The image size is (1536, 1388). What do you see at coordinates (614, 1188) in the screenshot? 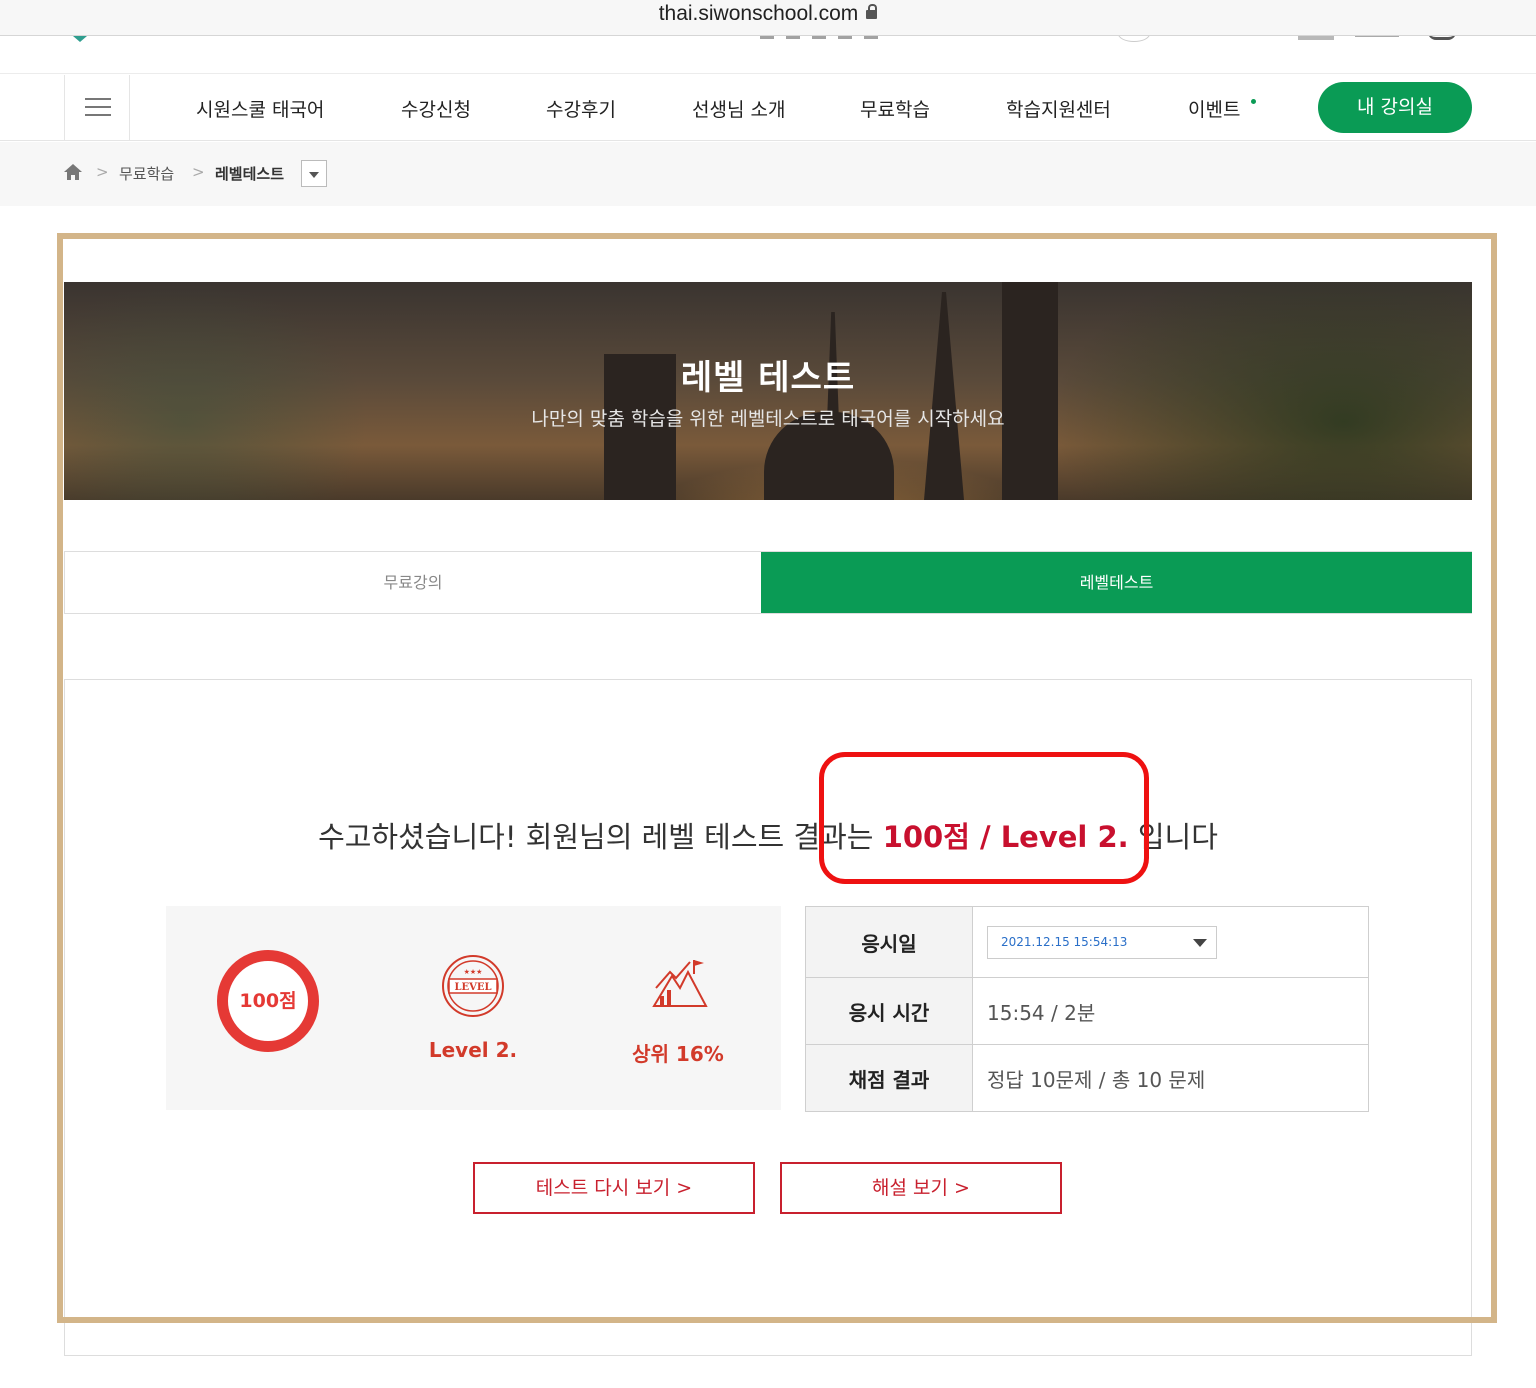
I see `retake-test-button: 테스트 다시 보기 >` at bounding box center [614, 1188].